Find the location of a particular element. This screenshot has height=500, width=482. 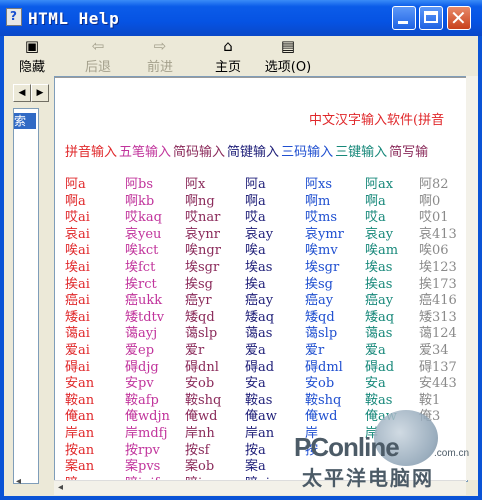

input-method-header: 简码输入 is located at coordinates (199, 152).